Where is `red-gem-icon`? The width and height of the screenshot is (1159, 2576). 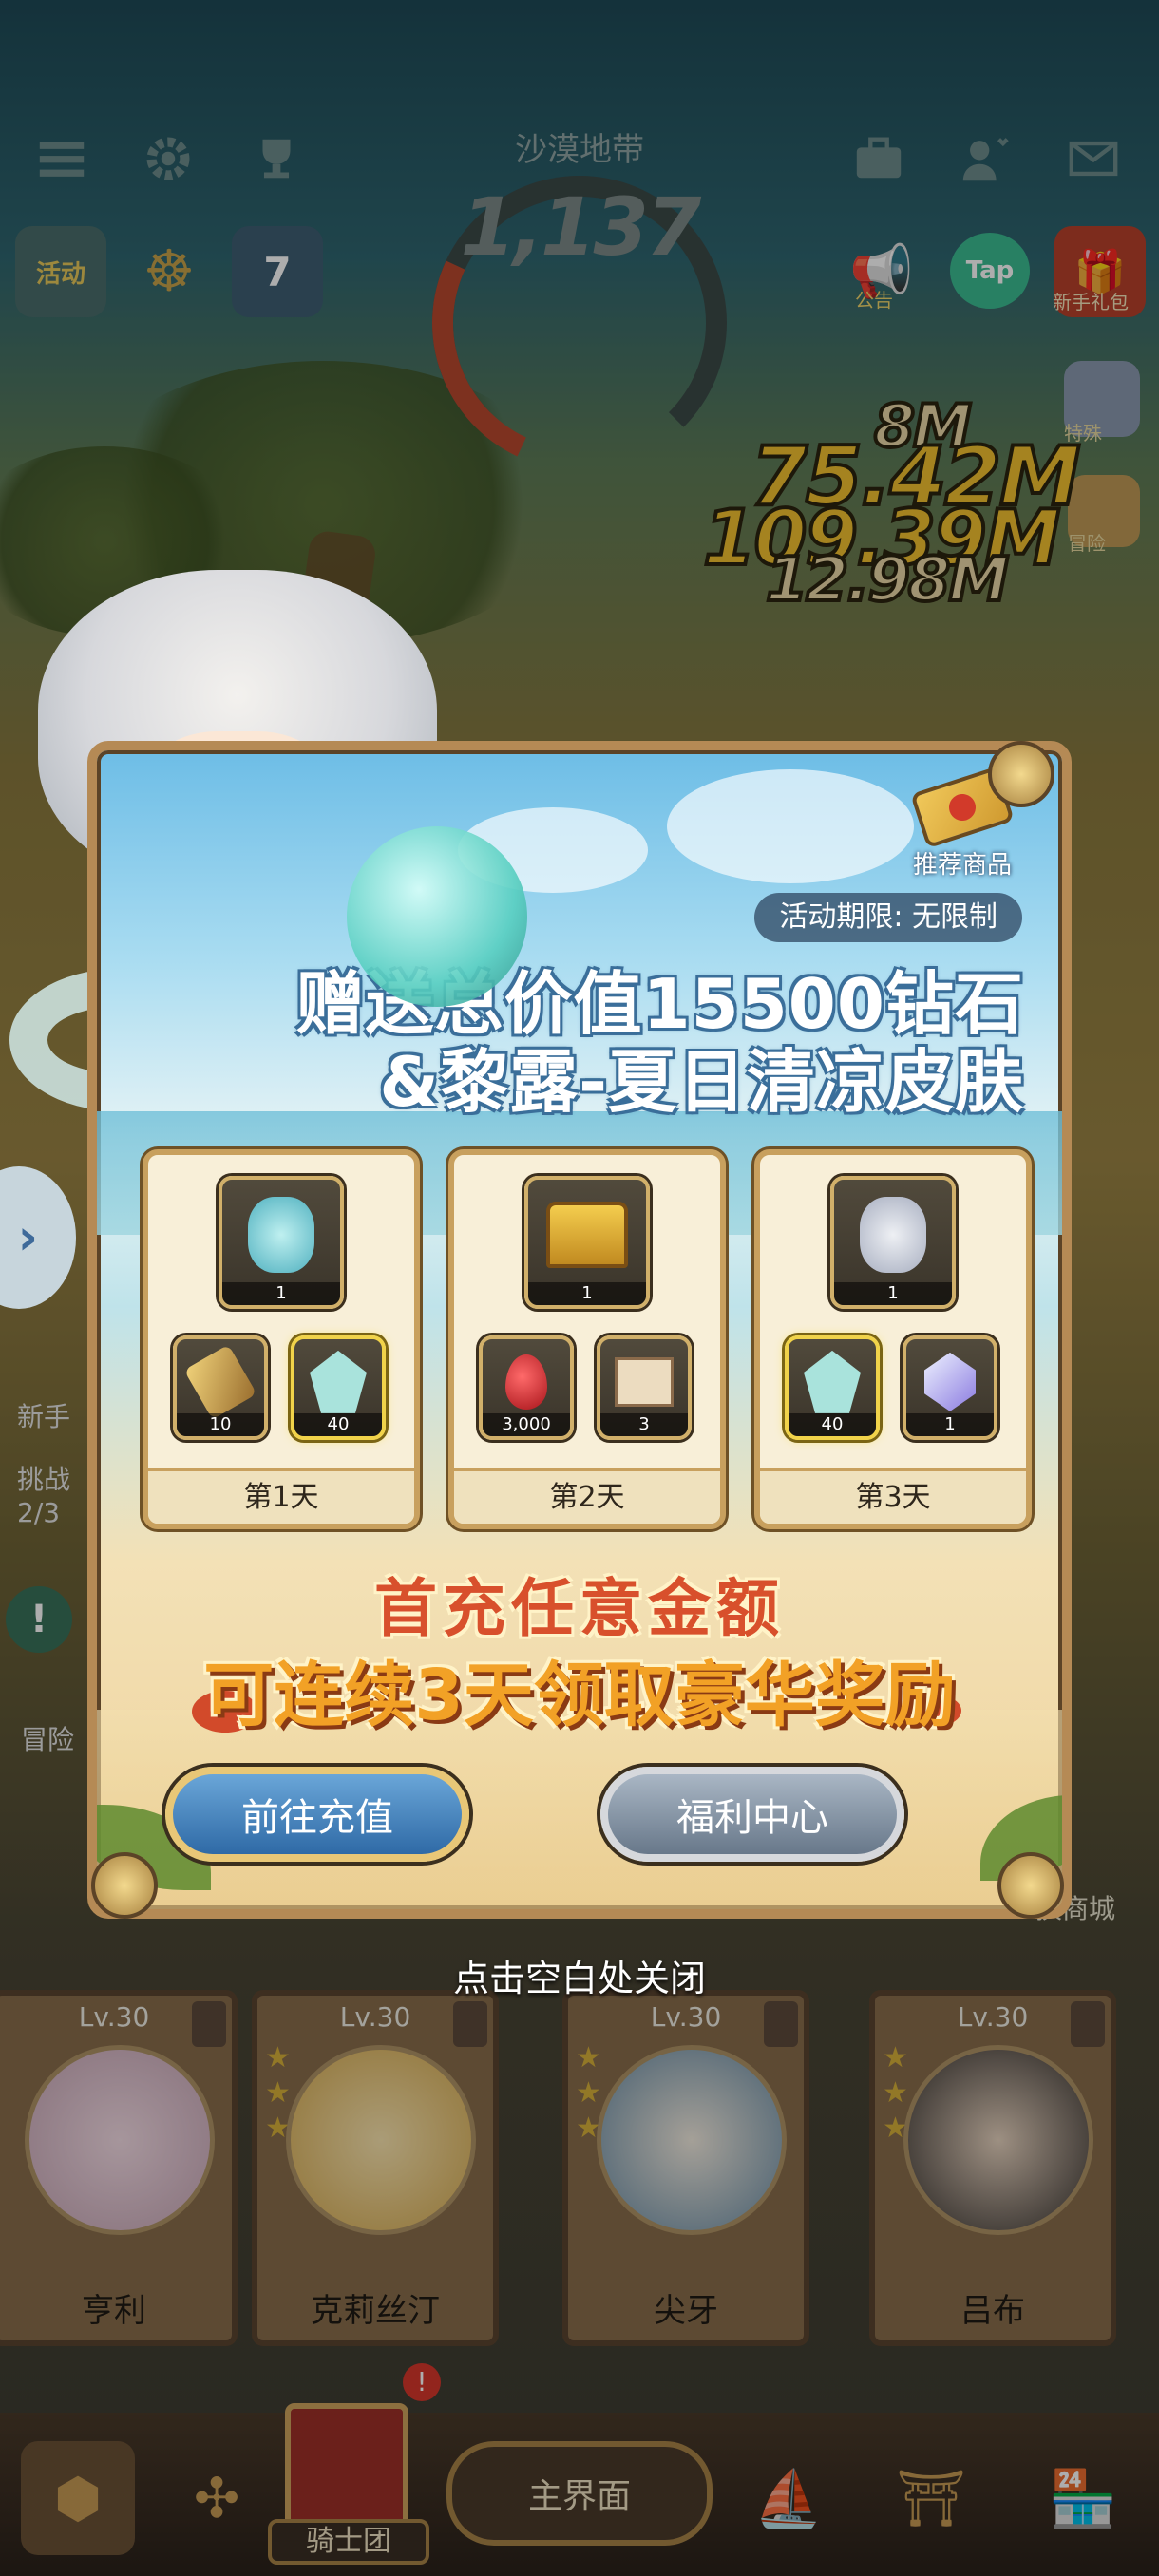 red-gem-icon is located at coordinates (526, 1382).